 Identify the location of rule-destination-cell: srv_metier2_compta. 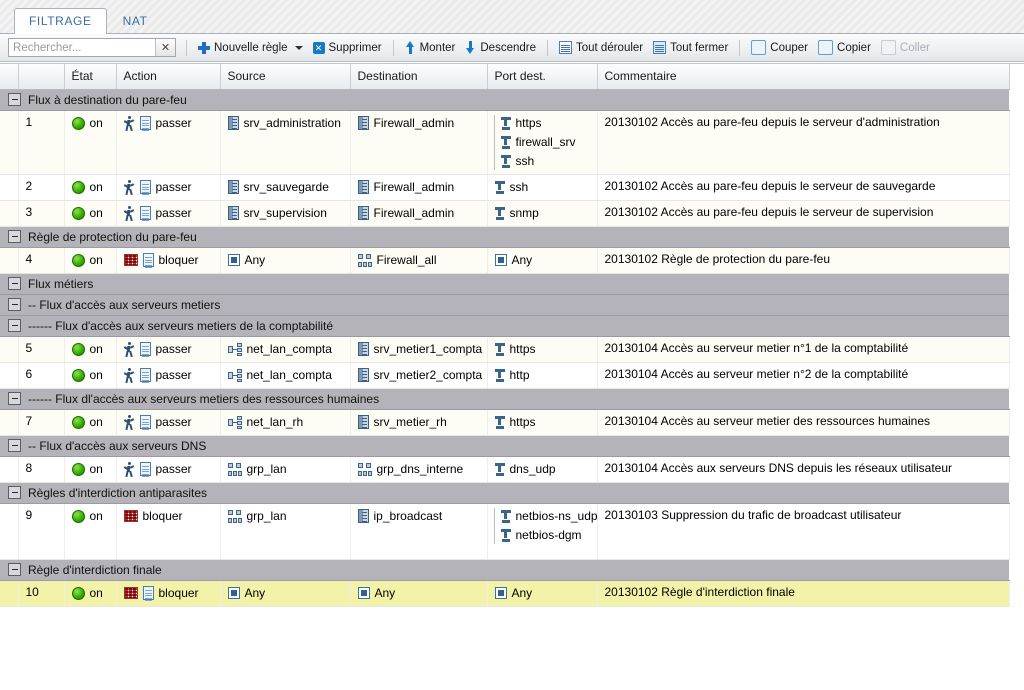
(419, 375).